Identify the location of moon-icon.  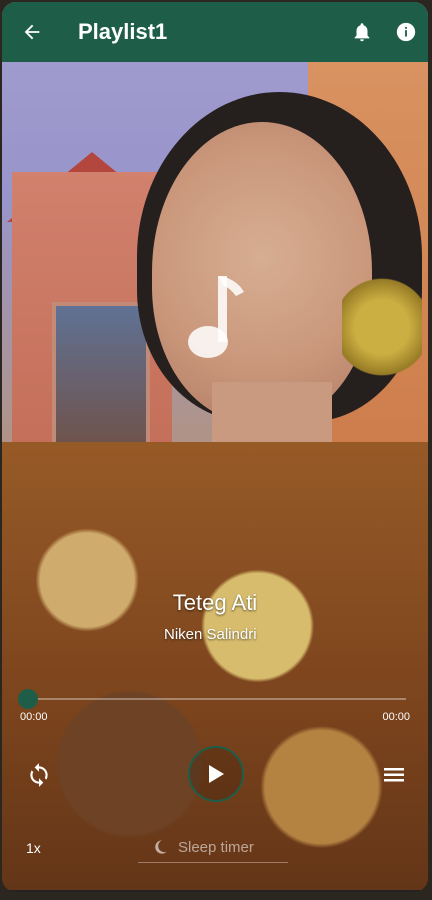
(161, 847).